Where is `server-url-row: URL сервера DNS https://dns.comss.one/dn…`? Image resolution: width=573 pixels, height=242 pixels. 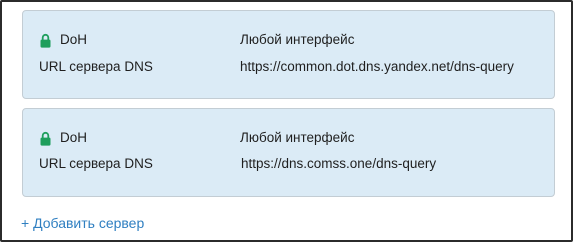 server-url-row: URL сервера DNS https://dns.comss.one/dn… is located at coordinates (288, 164).